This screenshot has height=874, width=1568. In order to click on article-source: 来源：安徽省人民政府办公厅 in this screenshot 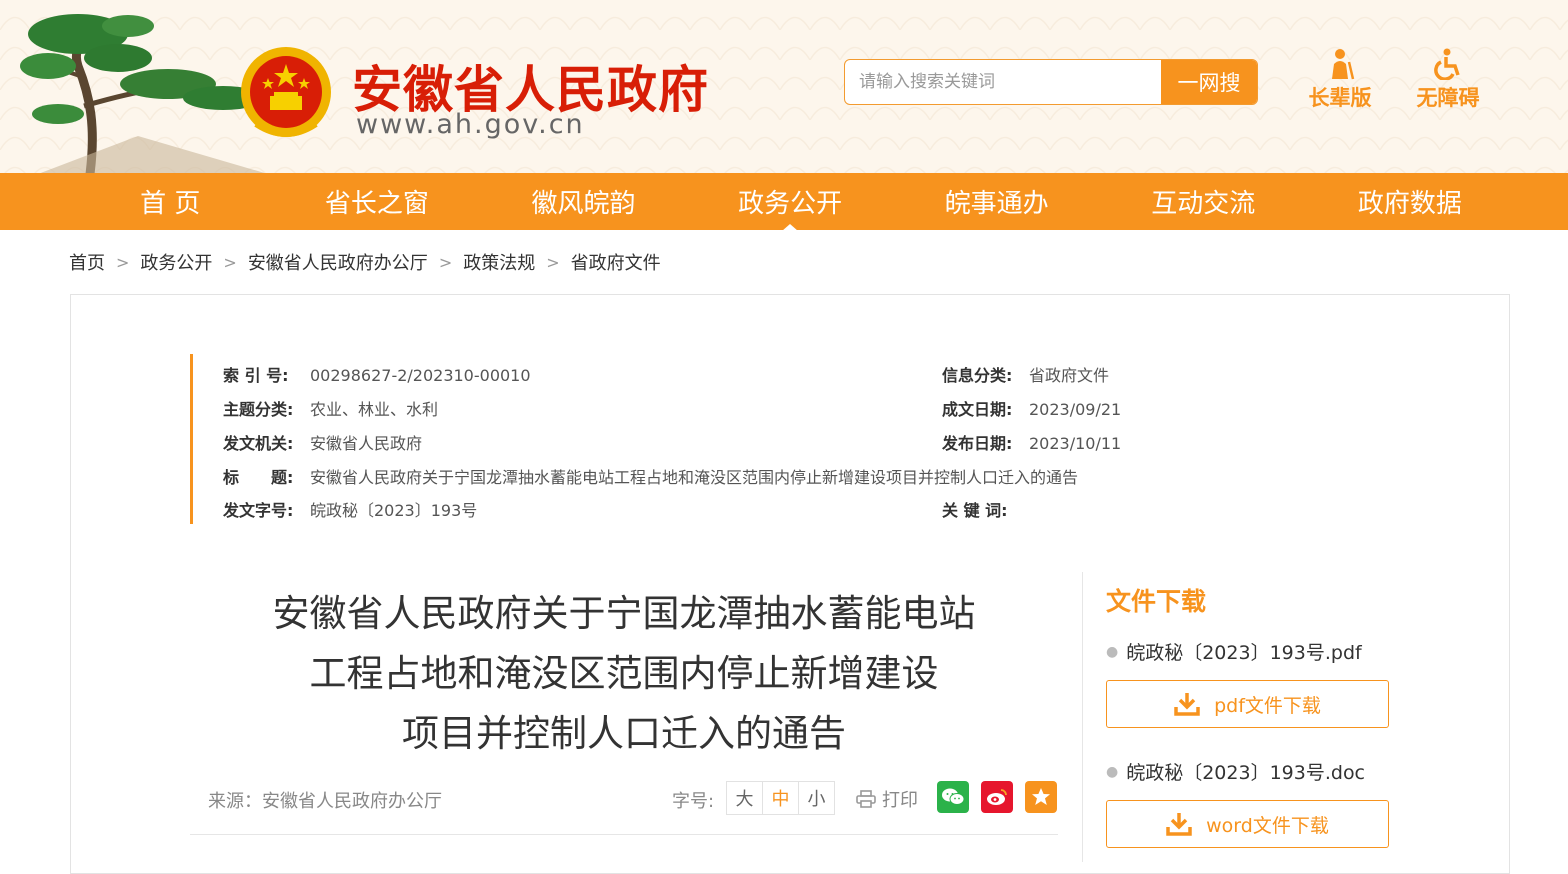, I will do `click(325, 801)`.